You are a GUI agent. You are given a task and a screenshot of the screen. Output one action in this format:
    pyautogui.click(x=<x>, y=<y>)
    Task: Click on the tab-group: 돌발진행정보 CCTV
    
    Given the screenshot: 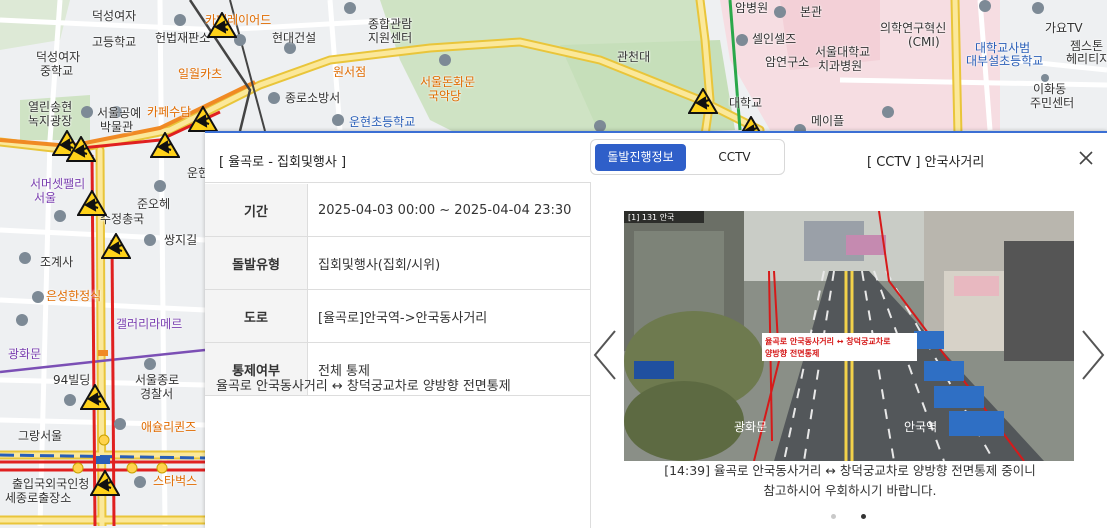 What is the action you would take?
    pyautogui.click(x=687, y=157)
    